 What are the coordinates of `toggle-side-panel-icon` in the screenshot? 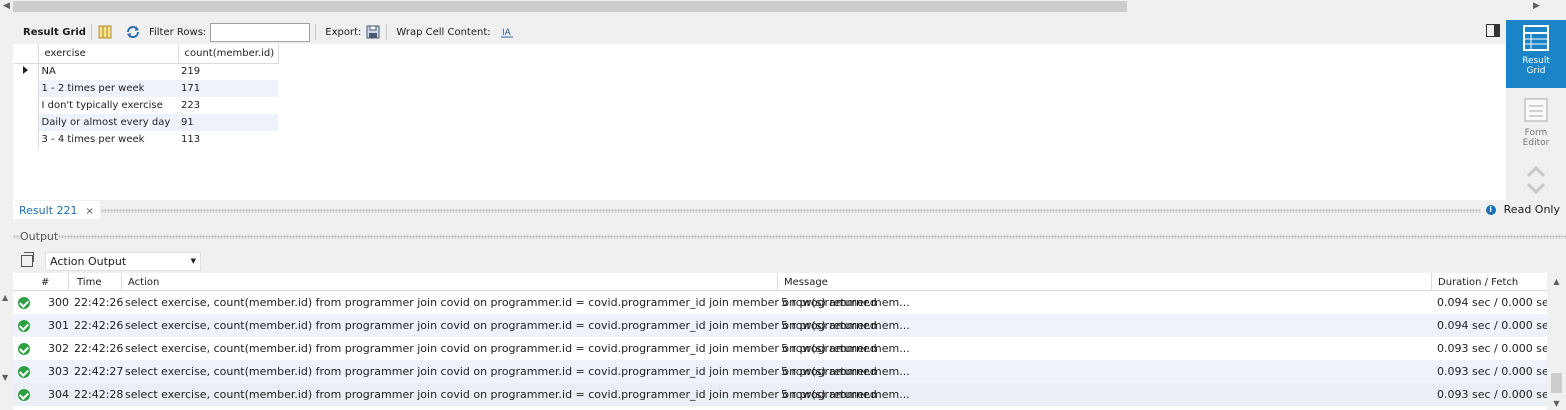 It's located at (1493, 30).